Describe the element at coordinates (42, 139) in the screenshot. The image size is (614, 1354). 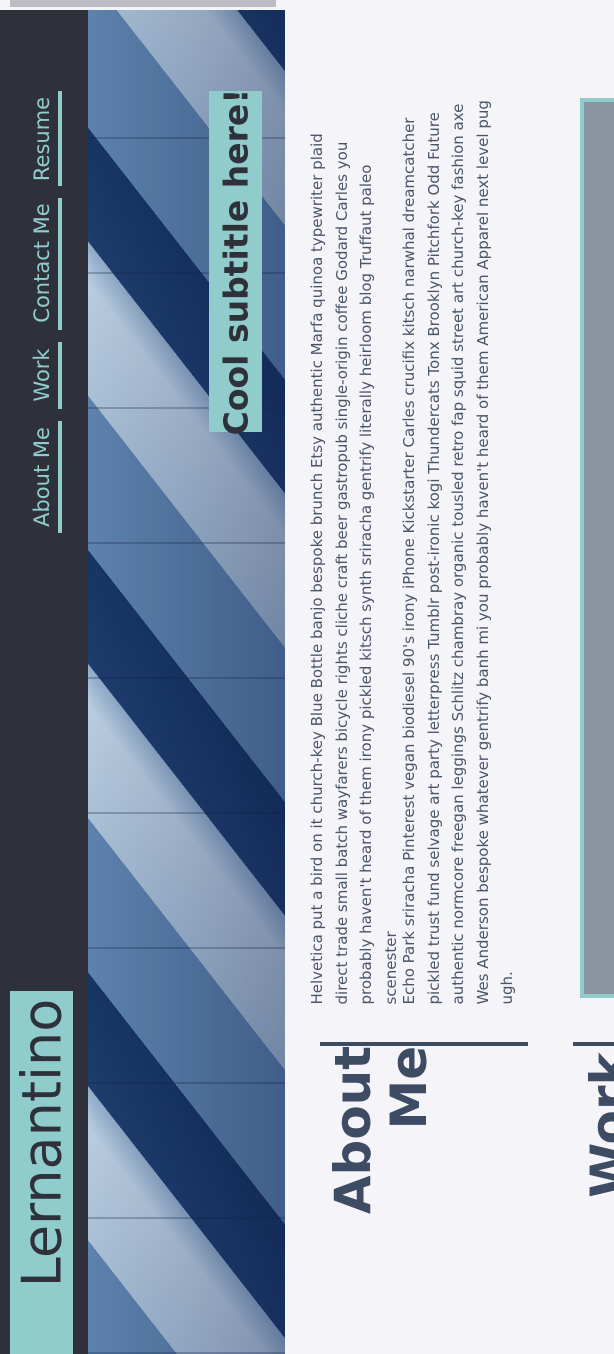
I see `nav-link-resume: Resume` at that location.